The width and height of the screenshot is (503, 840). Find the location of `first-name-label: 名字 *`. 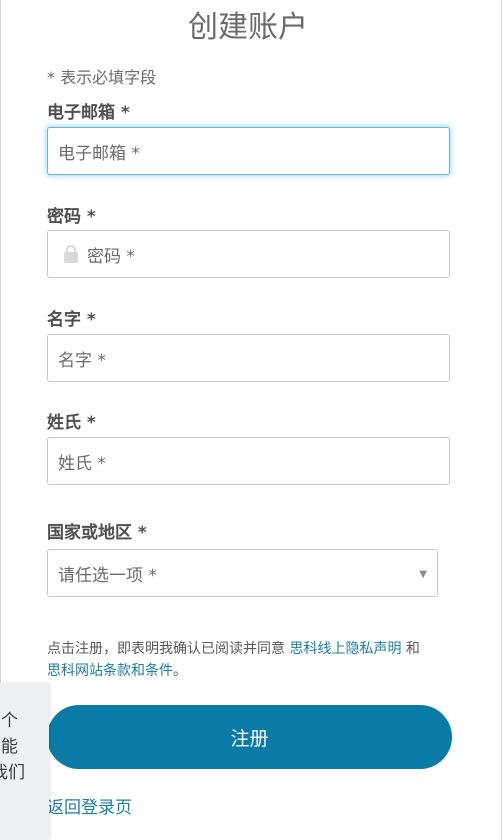

first-name-label: 名字 * is located at coordinates (71, 320).